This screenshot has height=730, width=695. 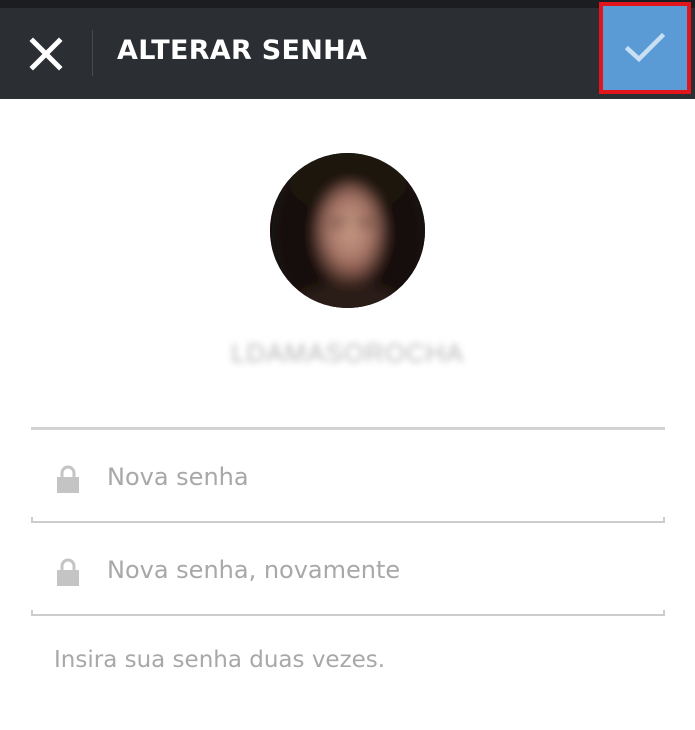 I want to click on password-hint: Insira sua senha duas vezes., so click(x=220, y=660).